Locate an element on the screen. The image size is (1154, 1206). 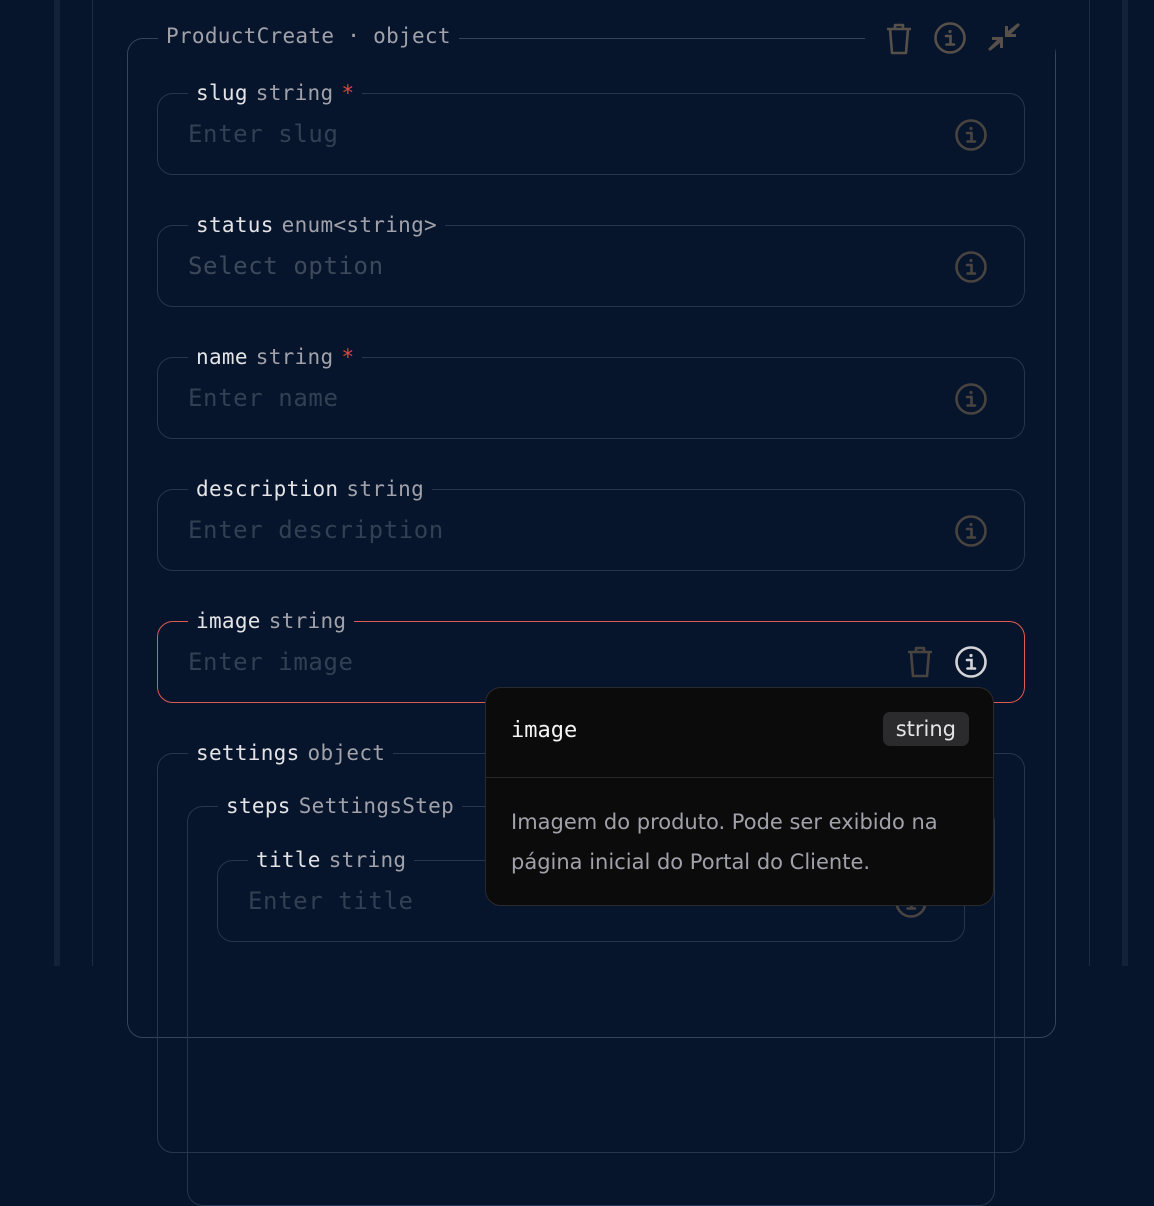
status-label: status enum<string> is located at coordinates (316, 225).